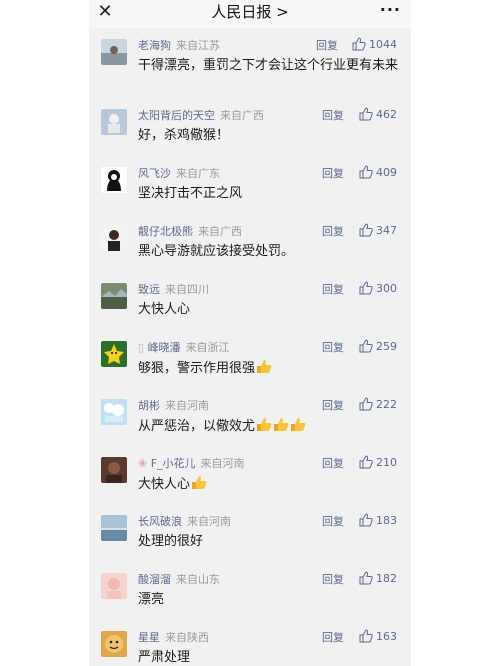  Describe the element at coordinates (160, 521) in the screenshot. I see `username: 长风破浪` at that location.